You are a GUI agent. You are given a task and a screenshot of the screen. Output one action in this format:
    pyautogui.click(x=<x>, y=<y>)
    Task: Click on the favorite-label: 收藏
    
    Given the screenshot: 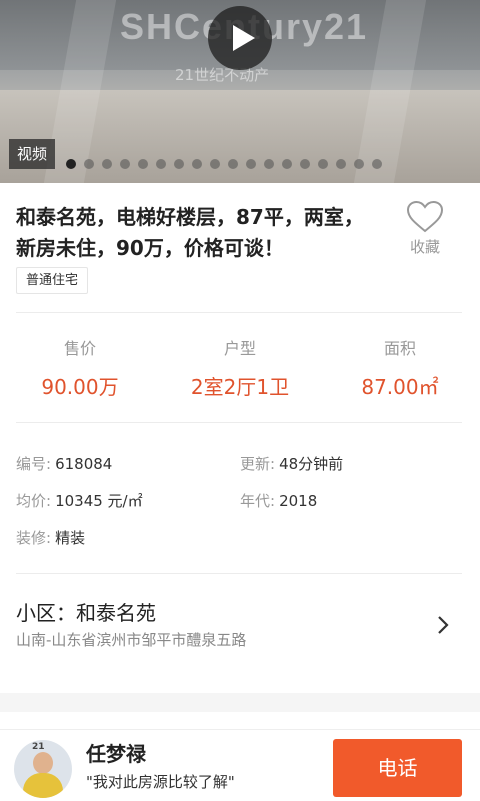 What is the action you would take?
    pyautogui.click(x=424, y=247)
    